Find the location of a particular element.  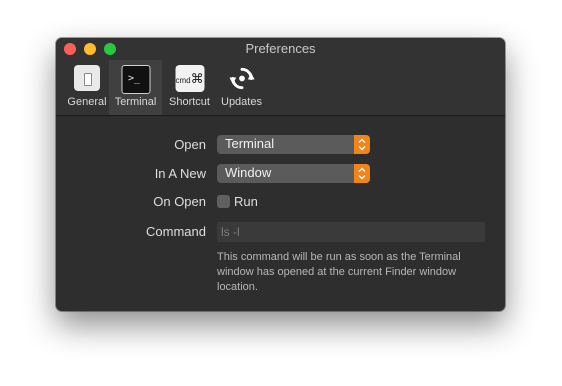

tab-general: General is located at coordinates (87, 87).